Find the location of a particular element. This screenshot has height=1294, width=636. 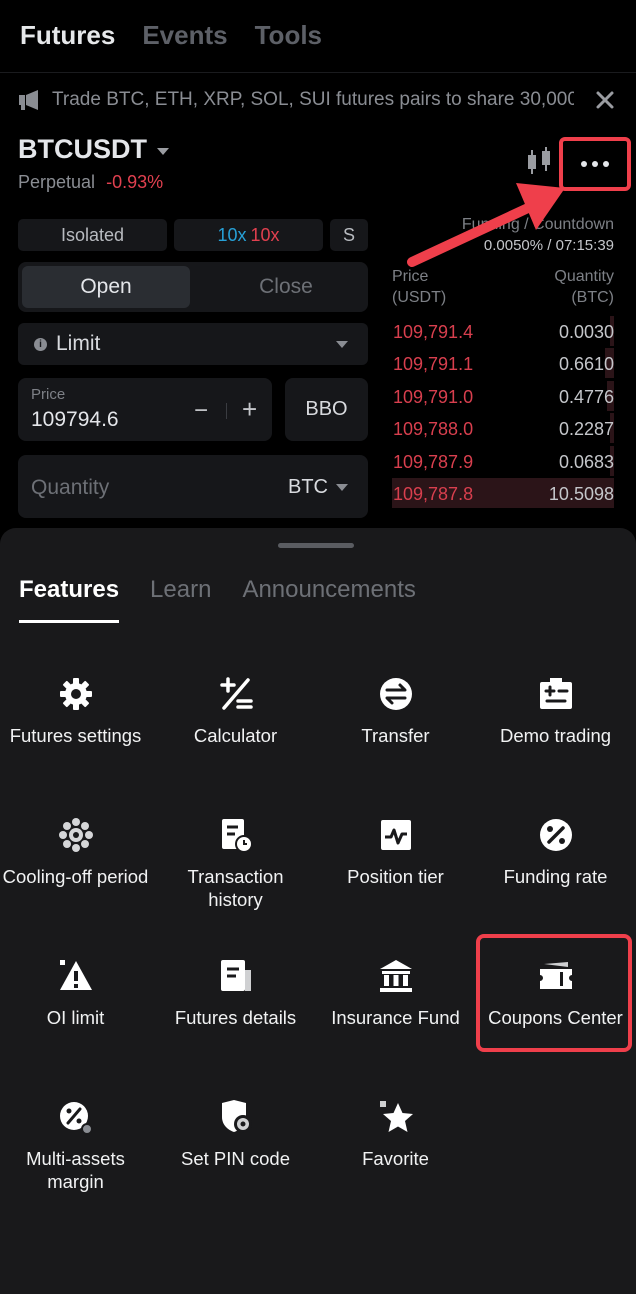

bank-icon is located at coordinates (396, 976).